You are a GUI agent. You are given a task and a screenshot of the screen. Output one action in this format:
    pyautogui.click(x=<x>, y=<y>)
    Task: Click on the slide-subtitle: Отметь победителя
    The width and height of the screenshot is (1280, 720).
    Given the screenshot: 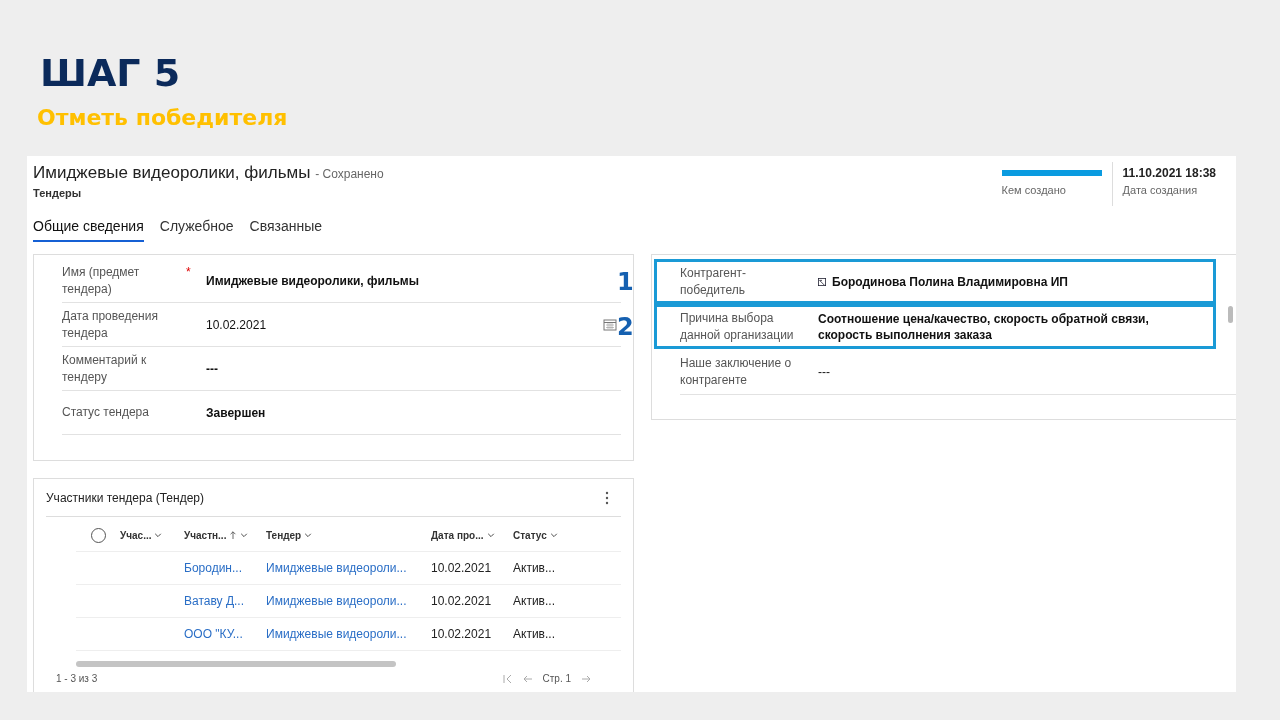 What is the action you would take?
    pyautogui.click(x=163, y=118)
    